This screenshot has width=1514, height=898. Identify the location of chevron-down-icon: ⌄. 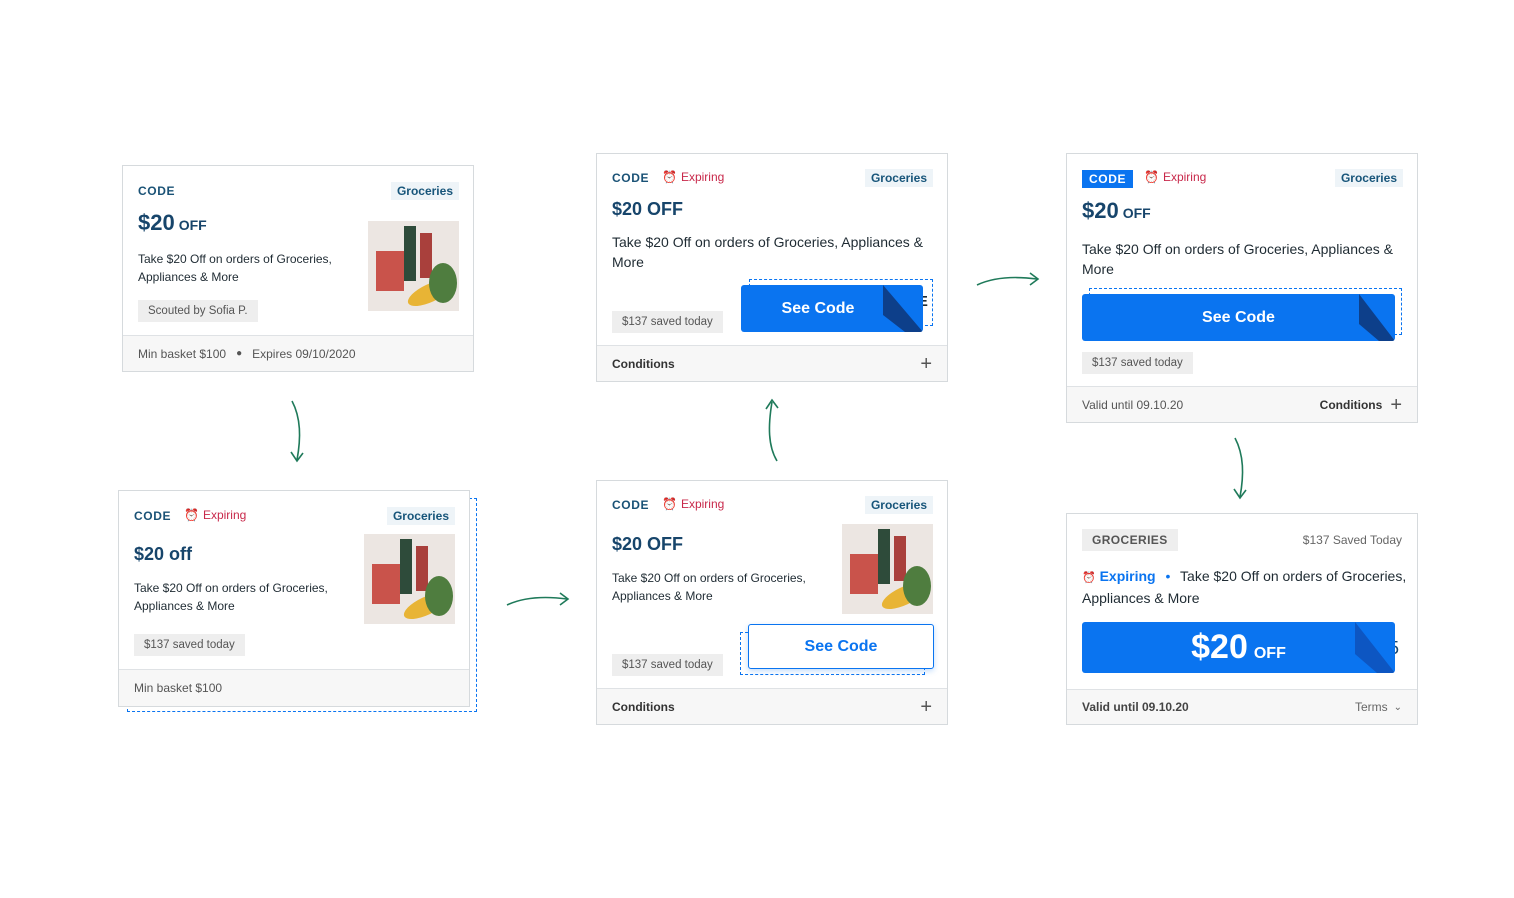
(1397, 707).